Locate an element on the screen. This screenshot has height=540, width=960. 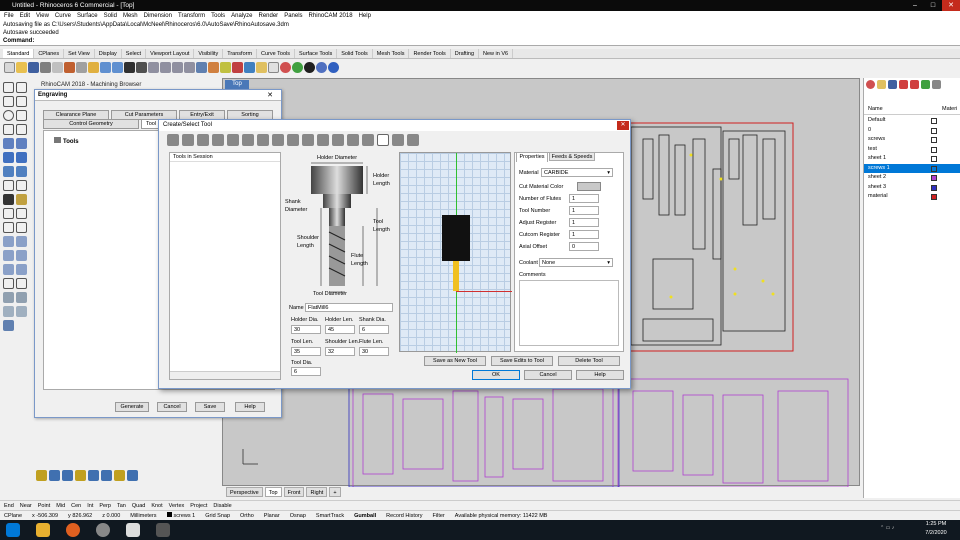
menu-file: File is located at coordinates (9, 16).